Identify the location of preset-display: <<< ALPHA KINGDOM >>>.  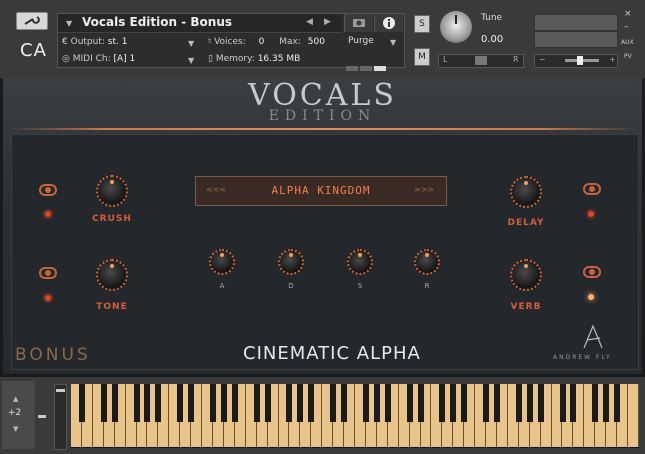
(321, 191).